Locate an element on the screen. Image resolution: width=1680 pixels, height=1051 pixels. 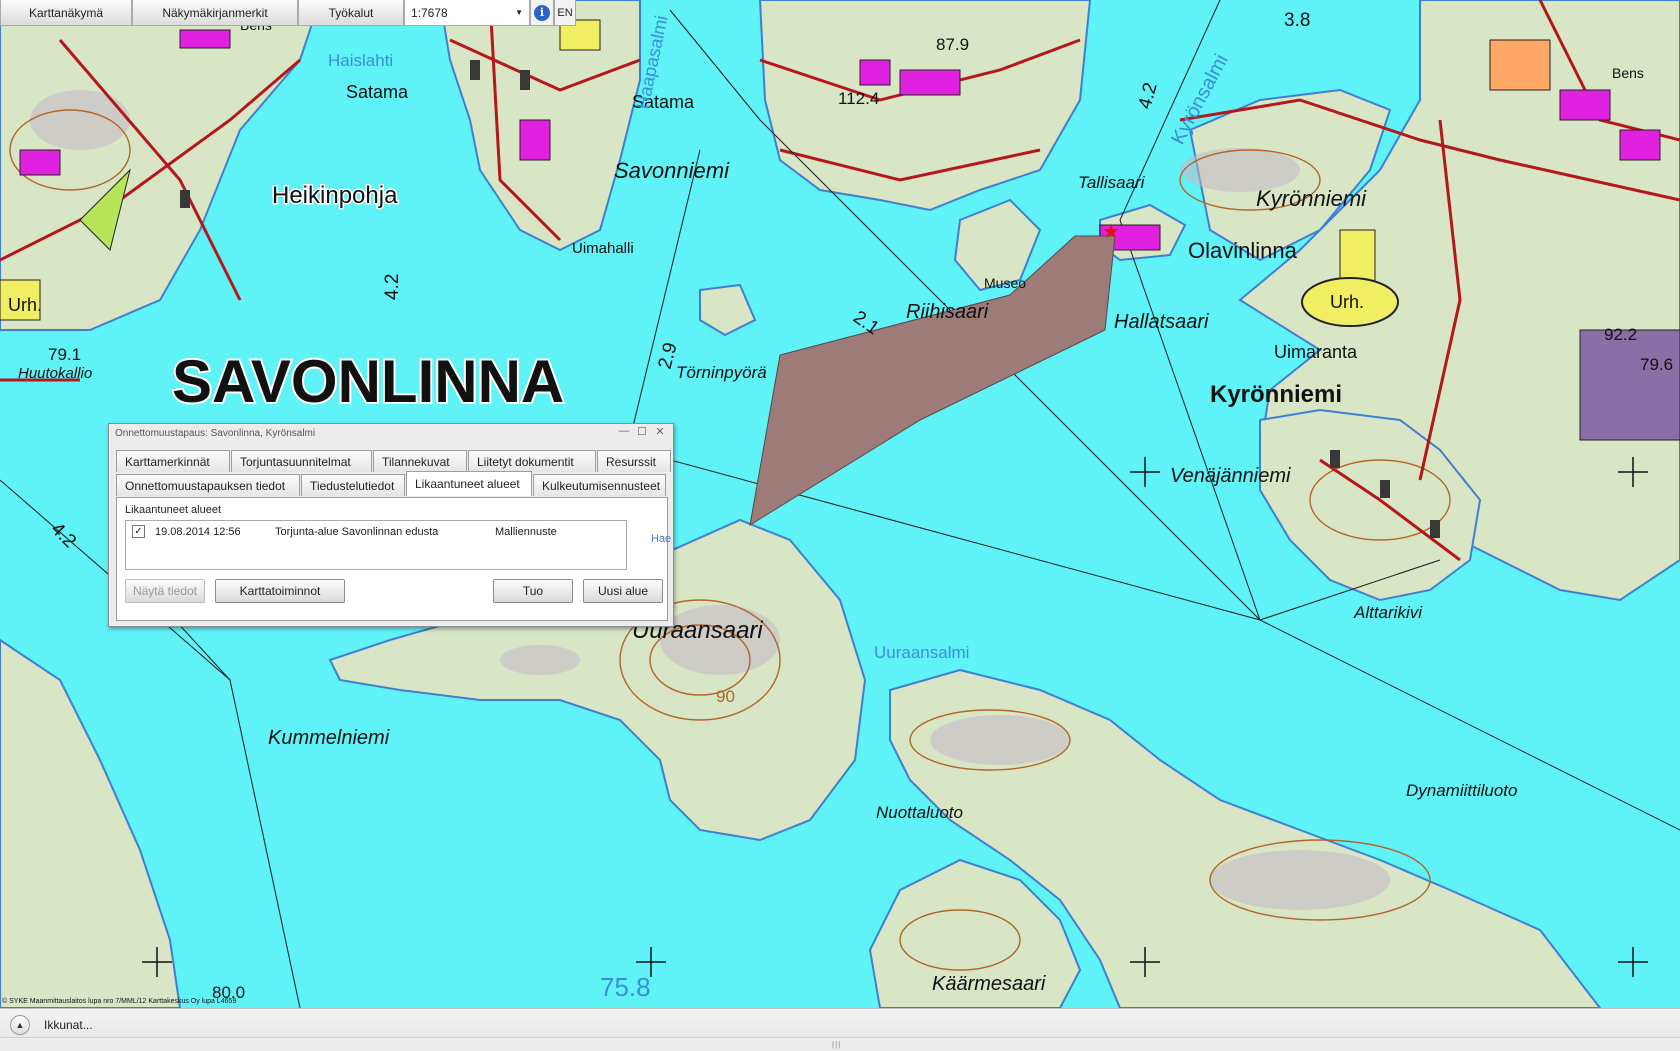
info-button: i is located at coordinates (542, 13).